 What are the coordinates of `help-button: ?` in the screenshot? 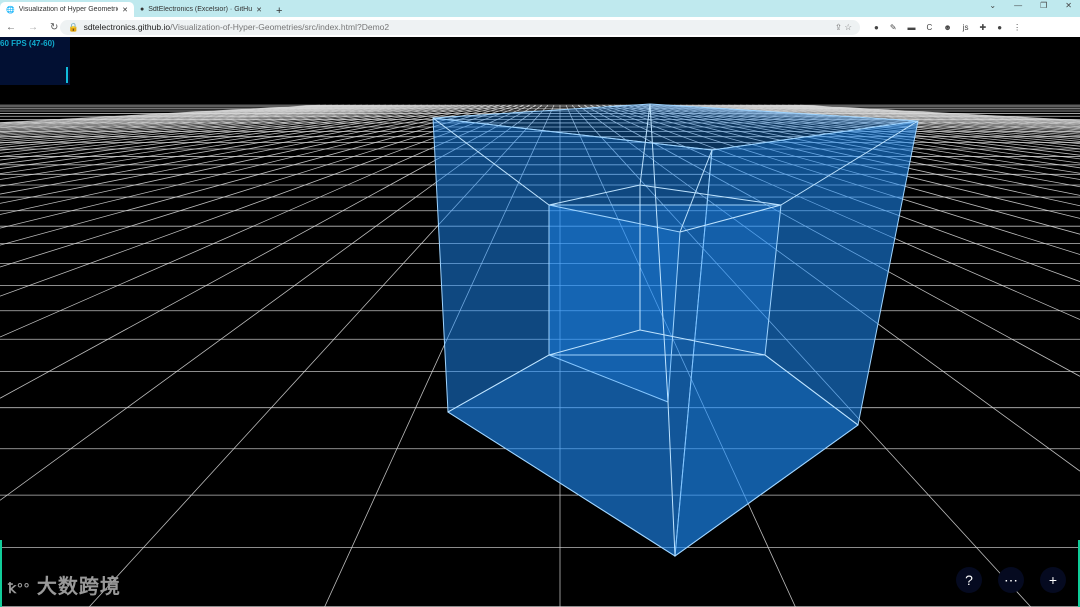 It's located at (969, 580).